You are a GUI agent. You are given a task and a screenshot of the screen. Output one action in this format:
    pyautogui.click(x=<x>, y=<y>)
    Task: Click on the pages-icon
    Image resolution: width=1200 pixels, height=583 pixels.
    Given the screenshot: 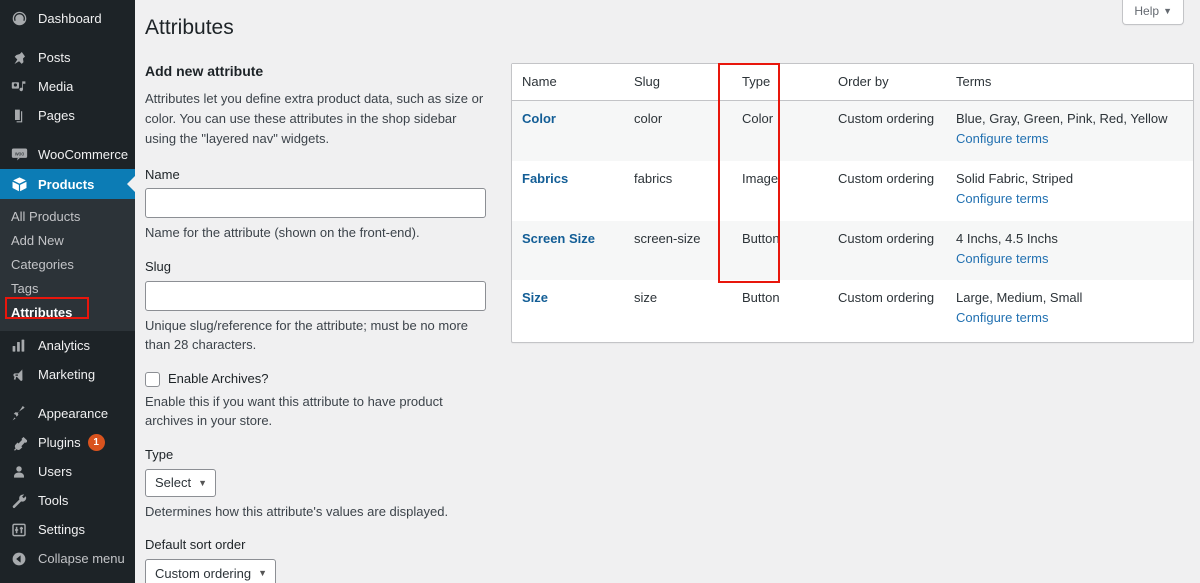 What is the action you would take?
    pyautogui.click(x=19, y=116)
    